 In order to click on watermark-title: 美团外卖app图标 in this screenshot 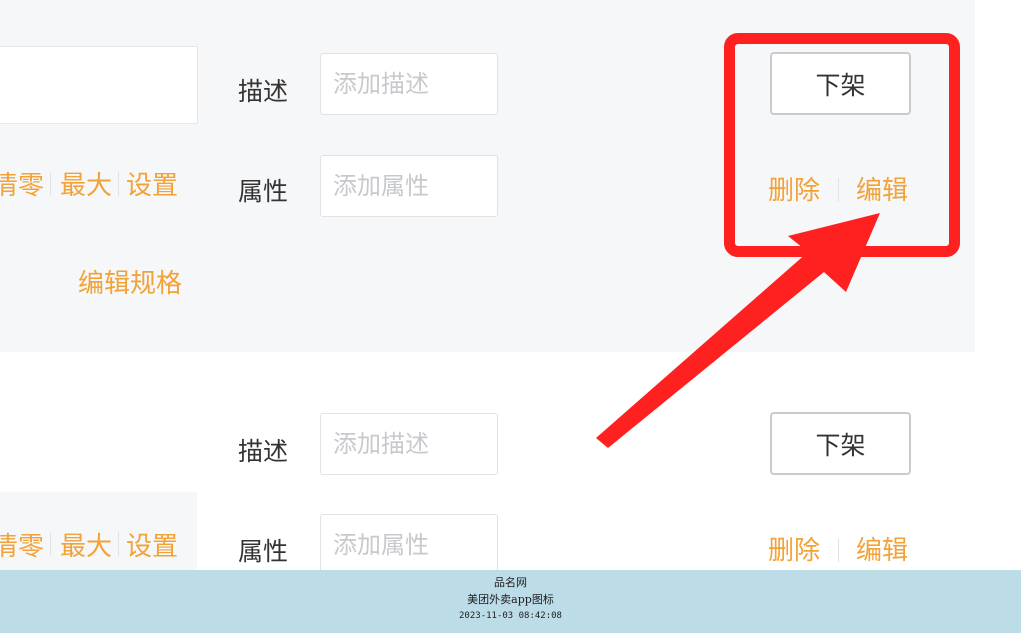, I will do `click(510, 599)`.